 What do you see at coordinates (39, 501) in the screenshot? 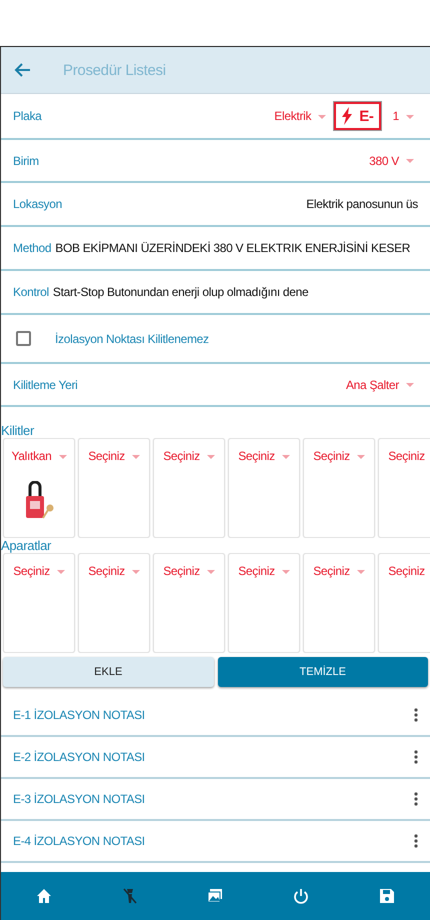
I see `padlock-icon` at bounding box center [39, 501].